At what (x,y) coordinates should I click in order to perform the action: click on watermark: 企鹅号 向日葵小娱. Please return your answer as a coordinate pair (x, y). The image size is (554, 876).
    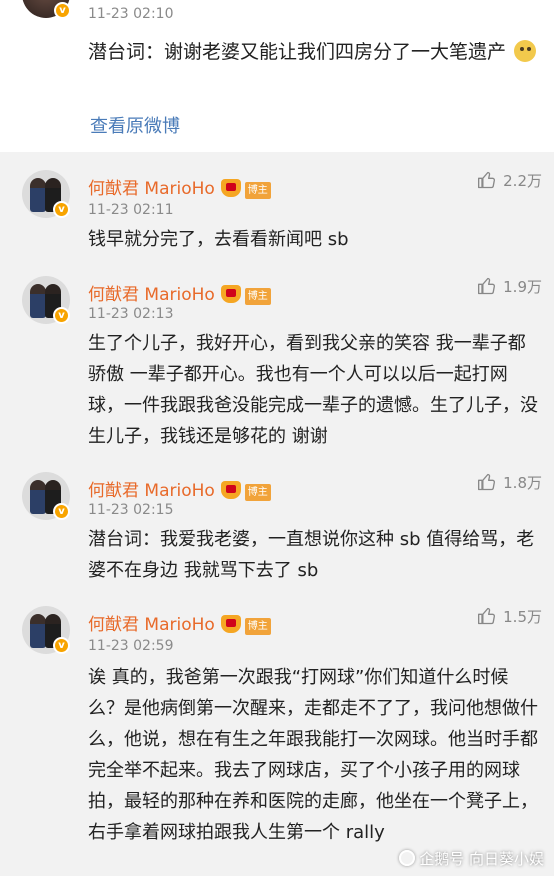
    Looking at the image, I should click on (471, 858).